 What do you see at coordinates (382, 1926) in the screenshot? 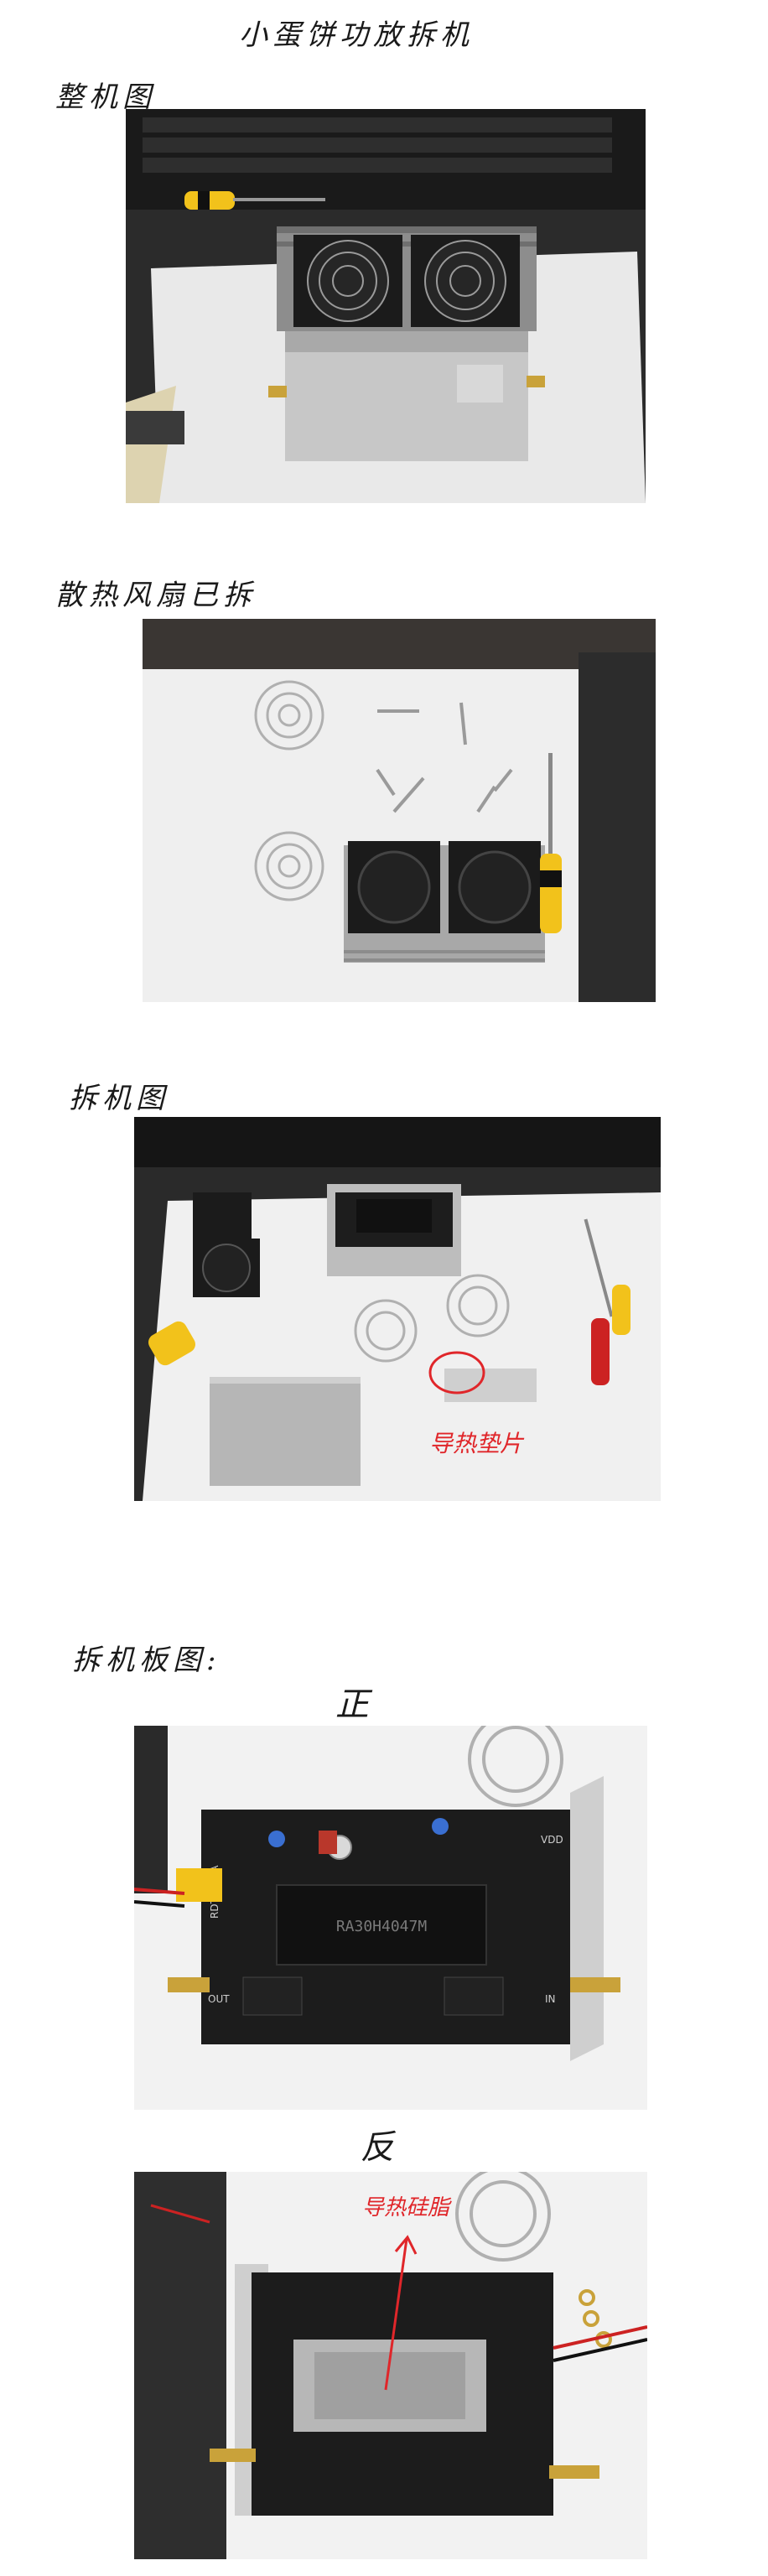
I see `chip-label: RA30H4047M` at bounding box center [382, 1926].